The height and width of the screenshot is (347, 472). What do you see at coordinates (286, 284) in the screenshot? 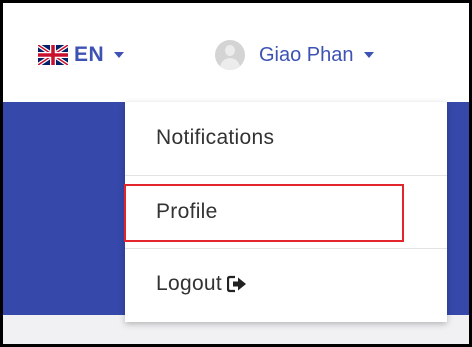
I see `menu-item-logout: Logout` at bounding box center [286, 284].